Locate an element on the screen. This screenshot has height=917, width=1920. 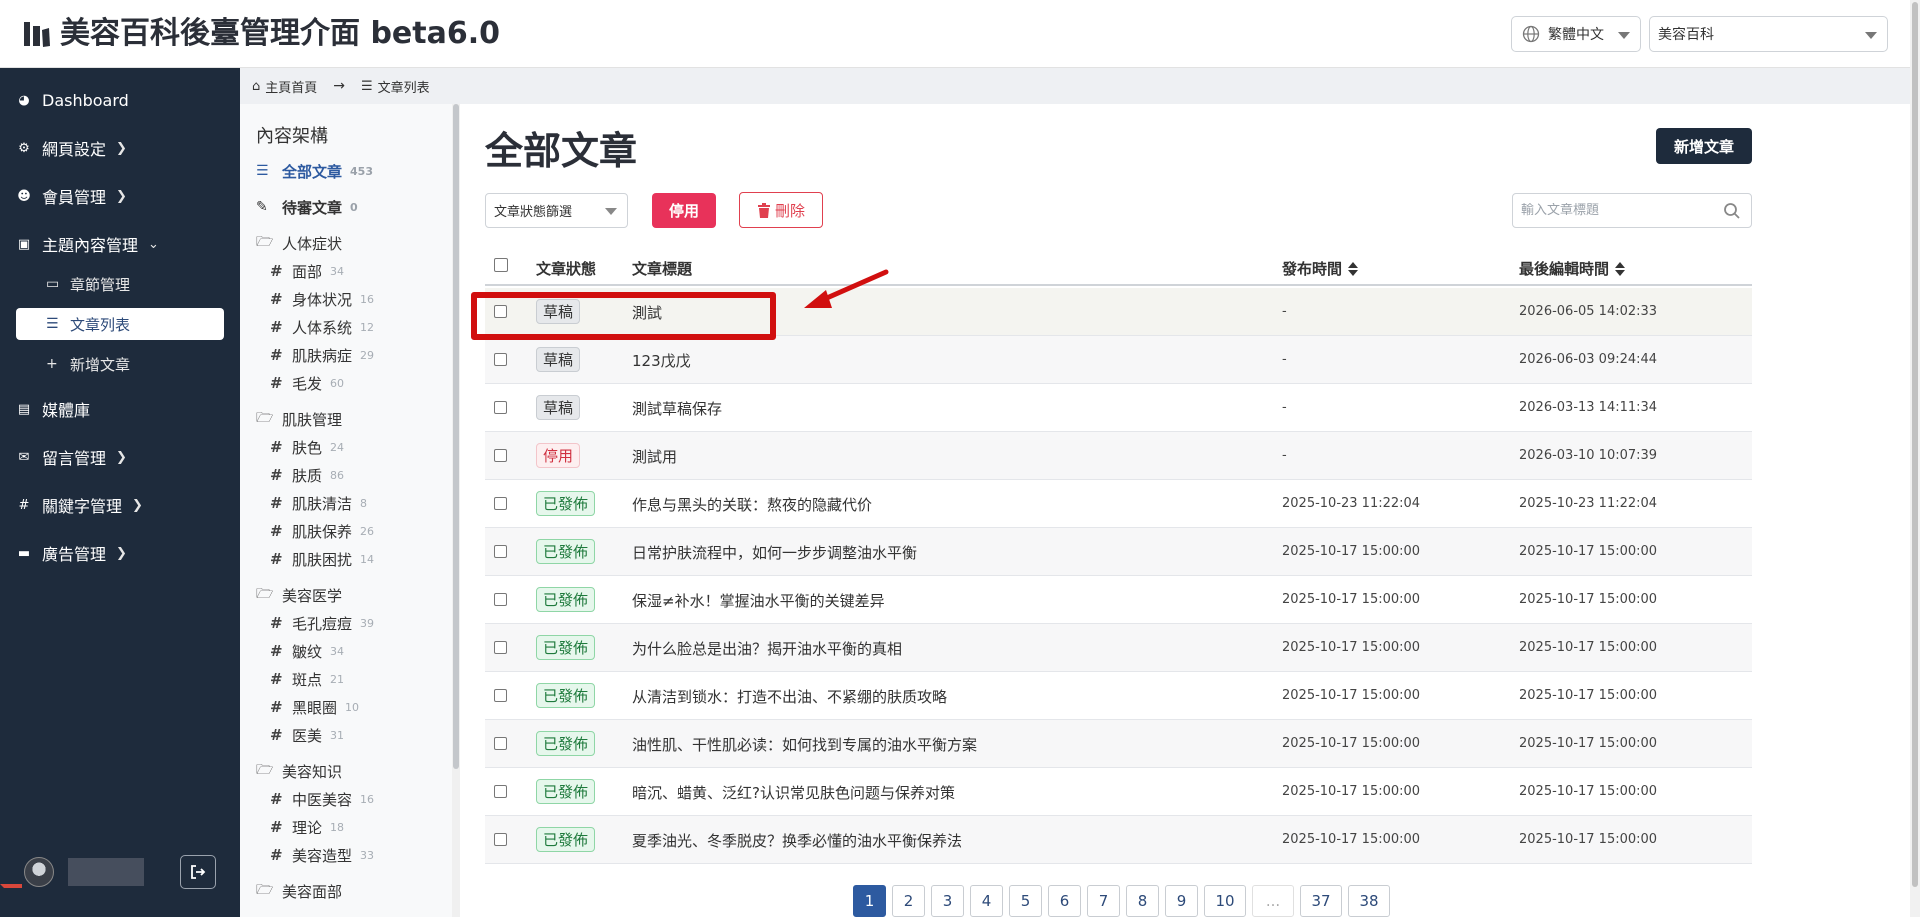
search-box is located at coordinates (1632, 210).